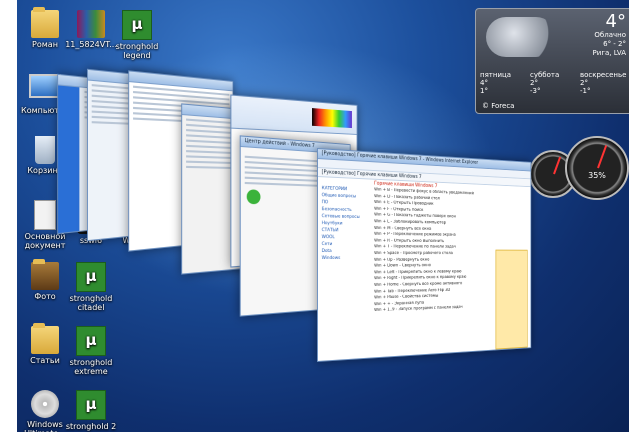 The width and height of the screenshot is (636, 442). I want to click on side-panel, so click(69, 159).